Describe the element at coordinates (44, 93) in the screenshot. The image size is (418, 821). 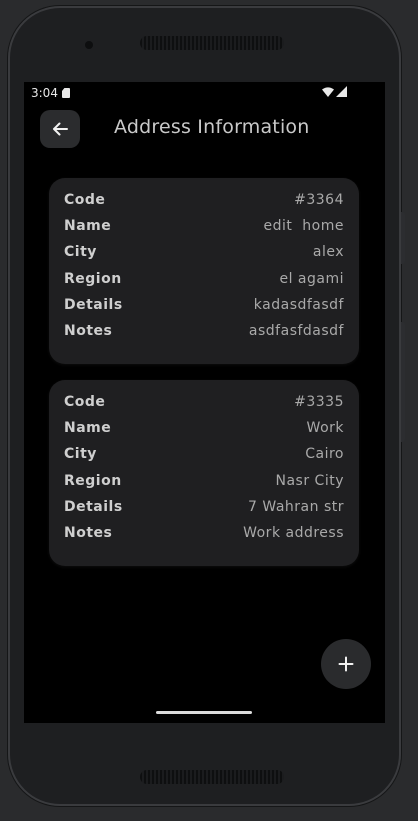
I see `status-time: 3:04` at that location.